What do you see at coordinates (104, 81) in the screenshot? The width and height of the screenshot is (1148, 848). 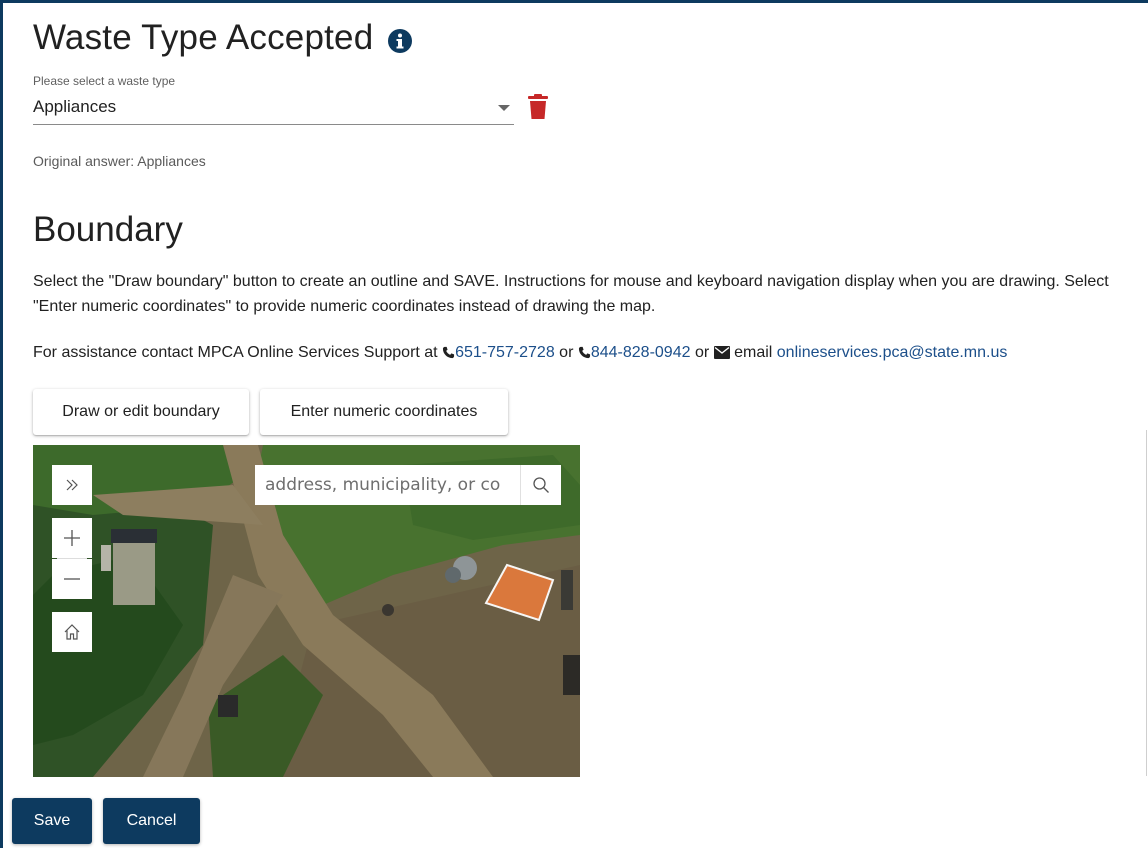 I see `waste-type-select-label: Please select a waste type` at bounding box center [104, 81].